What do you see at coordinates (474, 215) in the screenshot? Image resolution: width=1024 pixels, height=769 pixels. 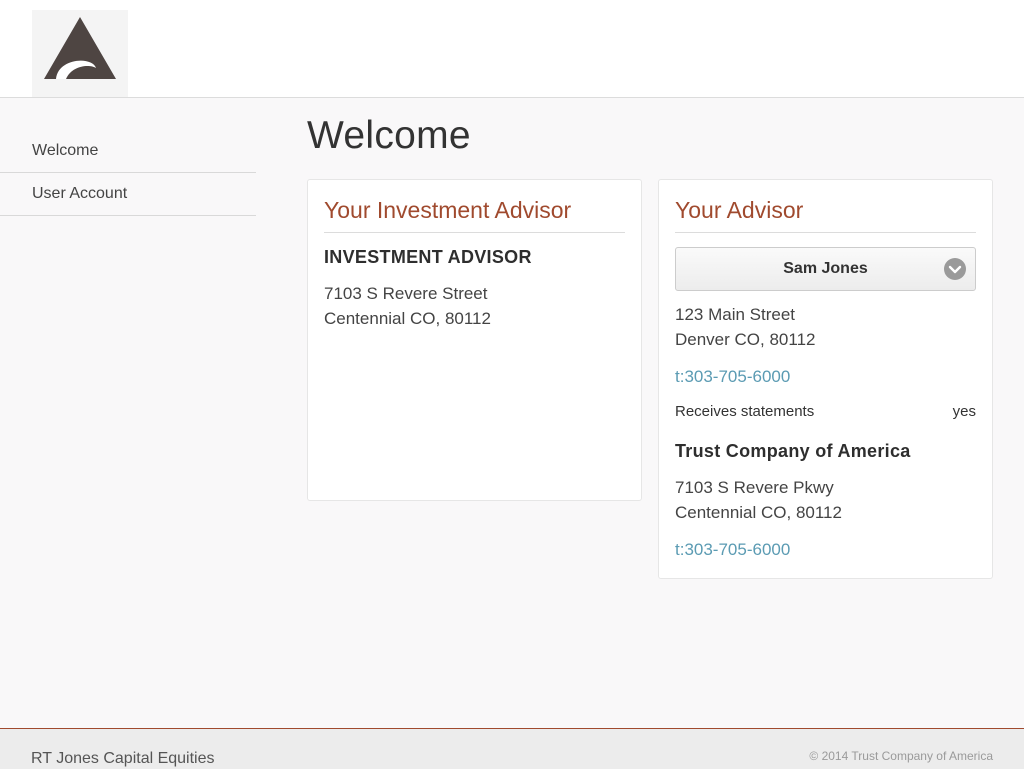 I see `investment-advisor-card-title: Your Investment Advisor` at bounding box center [474, 215].